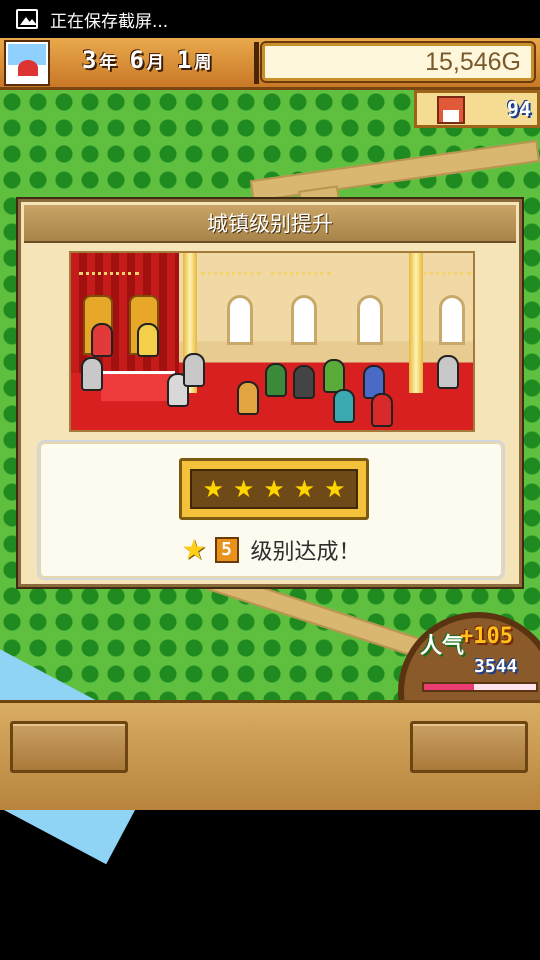 The image size is (540, 960). Describe the element at coordinates (272, 341) in the screenshot. I see `throne-room-illustration` at that location.